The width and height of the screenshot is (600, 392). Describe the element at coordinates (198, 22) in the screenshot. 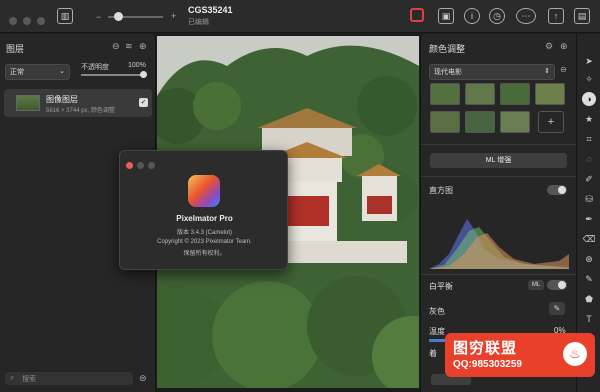

I see `document-status: 已编辑` at that location.